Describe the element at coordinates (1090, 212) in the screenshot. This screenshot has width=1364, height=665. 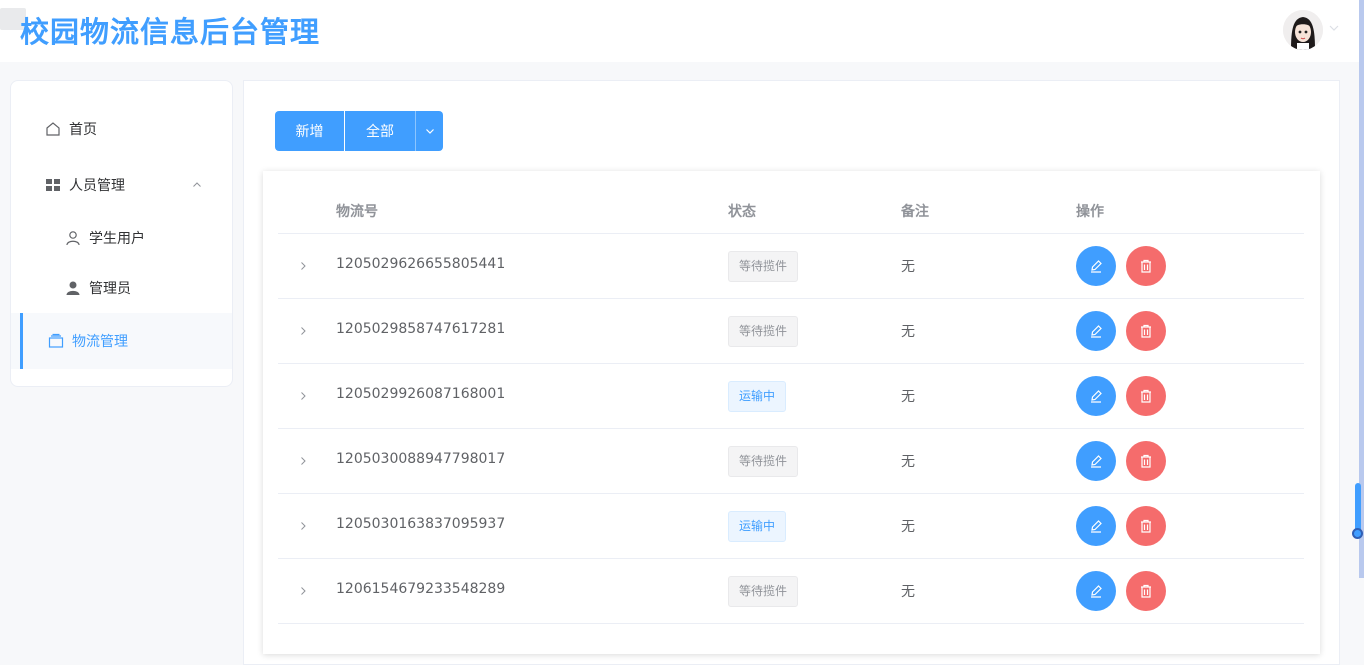
I see `column-header-actions: 操作` at that location.